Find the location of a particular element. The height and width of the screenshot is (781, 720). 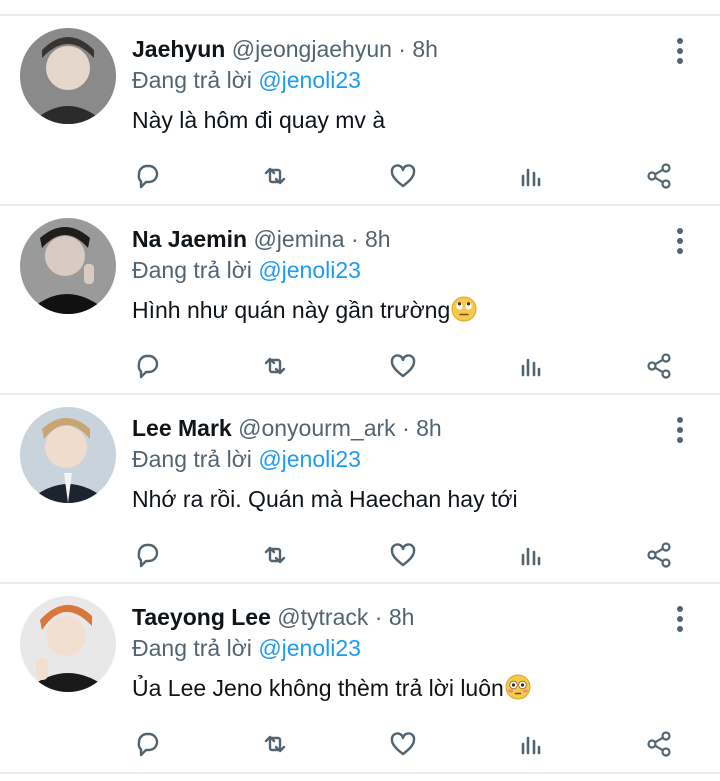

user-handle: @onyourm_ark is located at coordinates (317, 428).